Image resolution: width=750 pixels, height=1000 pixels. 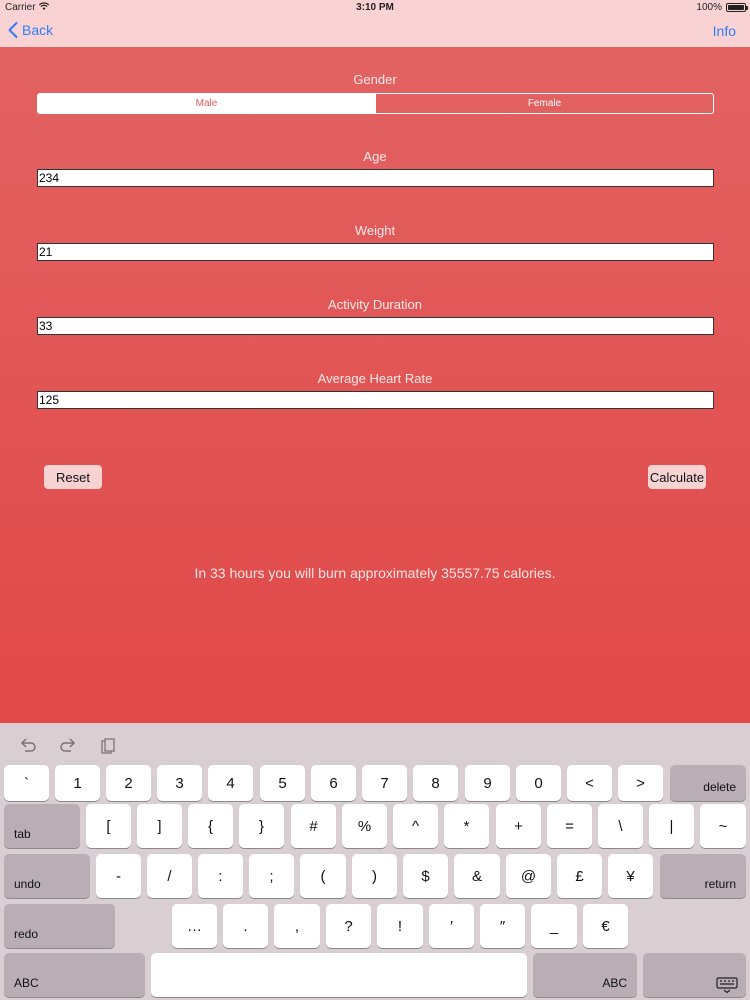 I want to click on back-button: Back, so click(x=30, y=30).